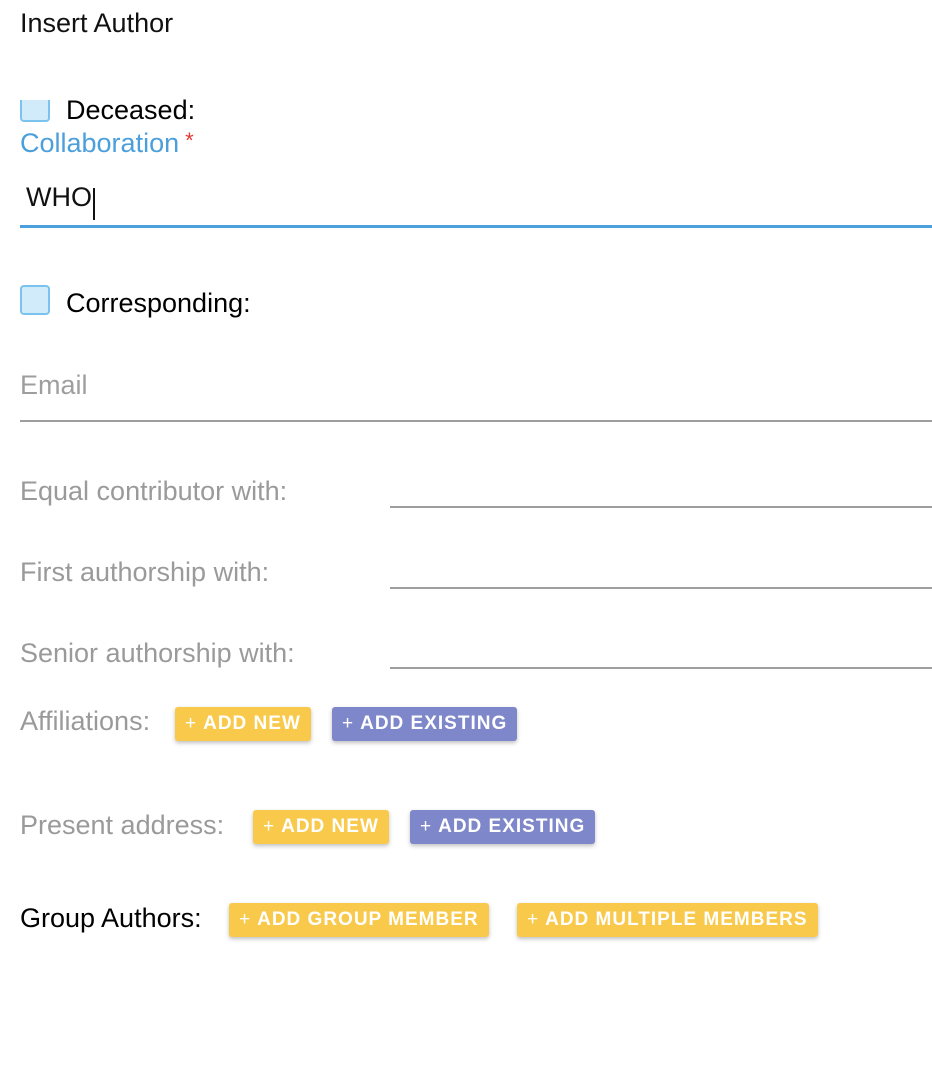 This screenshot has width=932, height=1084. I want to click on present-address-add-new-label: ADD NEW, so click(330, 826).